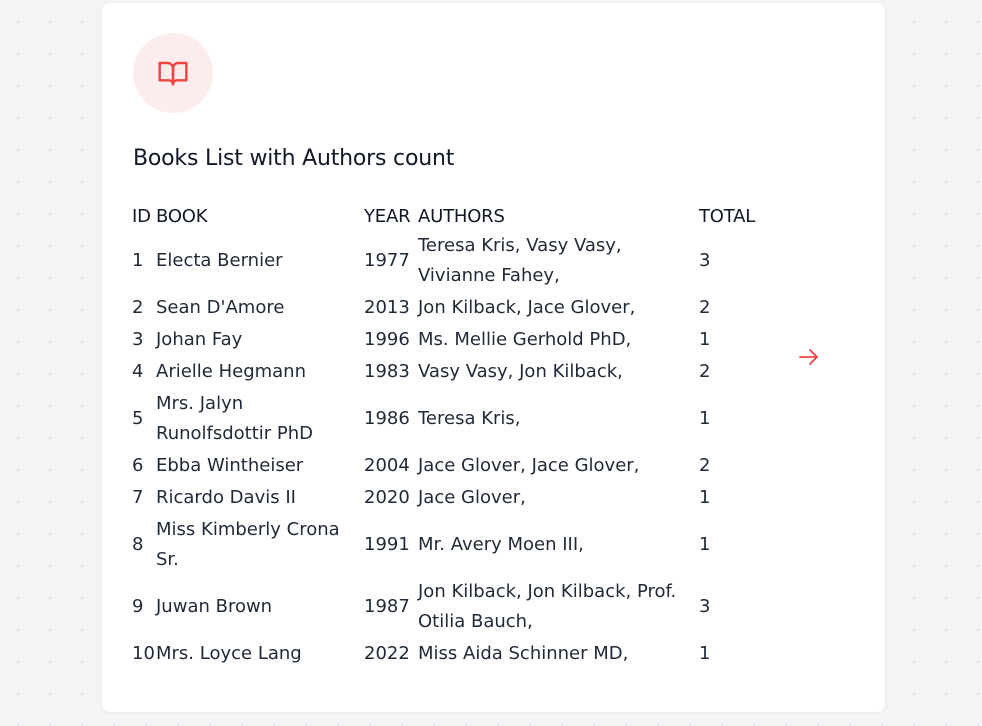 This screenshot has width=982, height=726. I want to click on cell-authors: Vasy Vasy, Jon Kilback,, so click(520, 371).